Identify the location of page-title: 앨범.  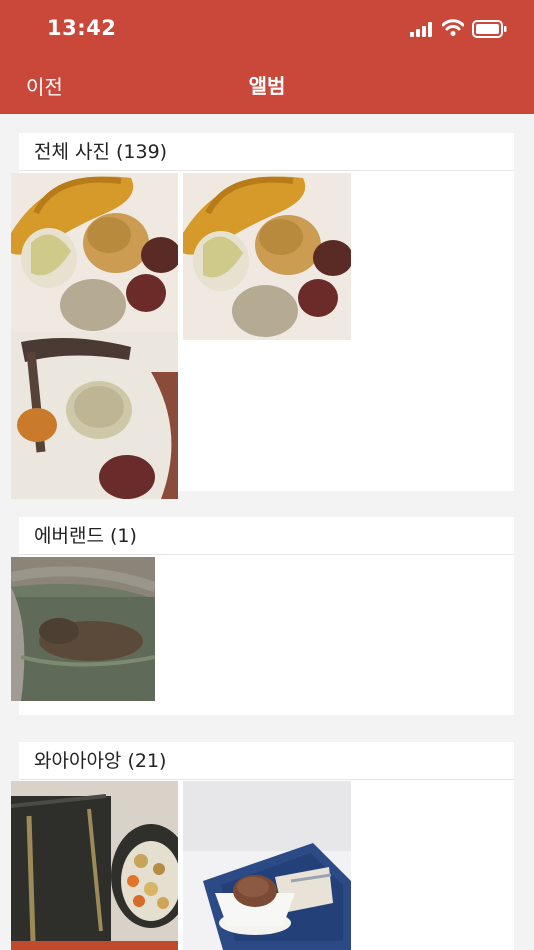
(267, 86).